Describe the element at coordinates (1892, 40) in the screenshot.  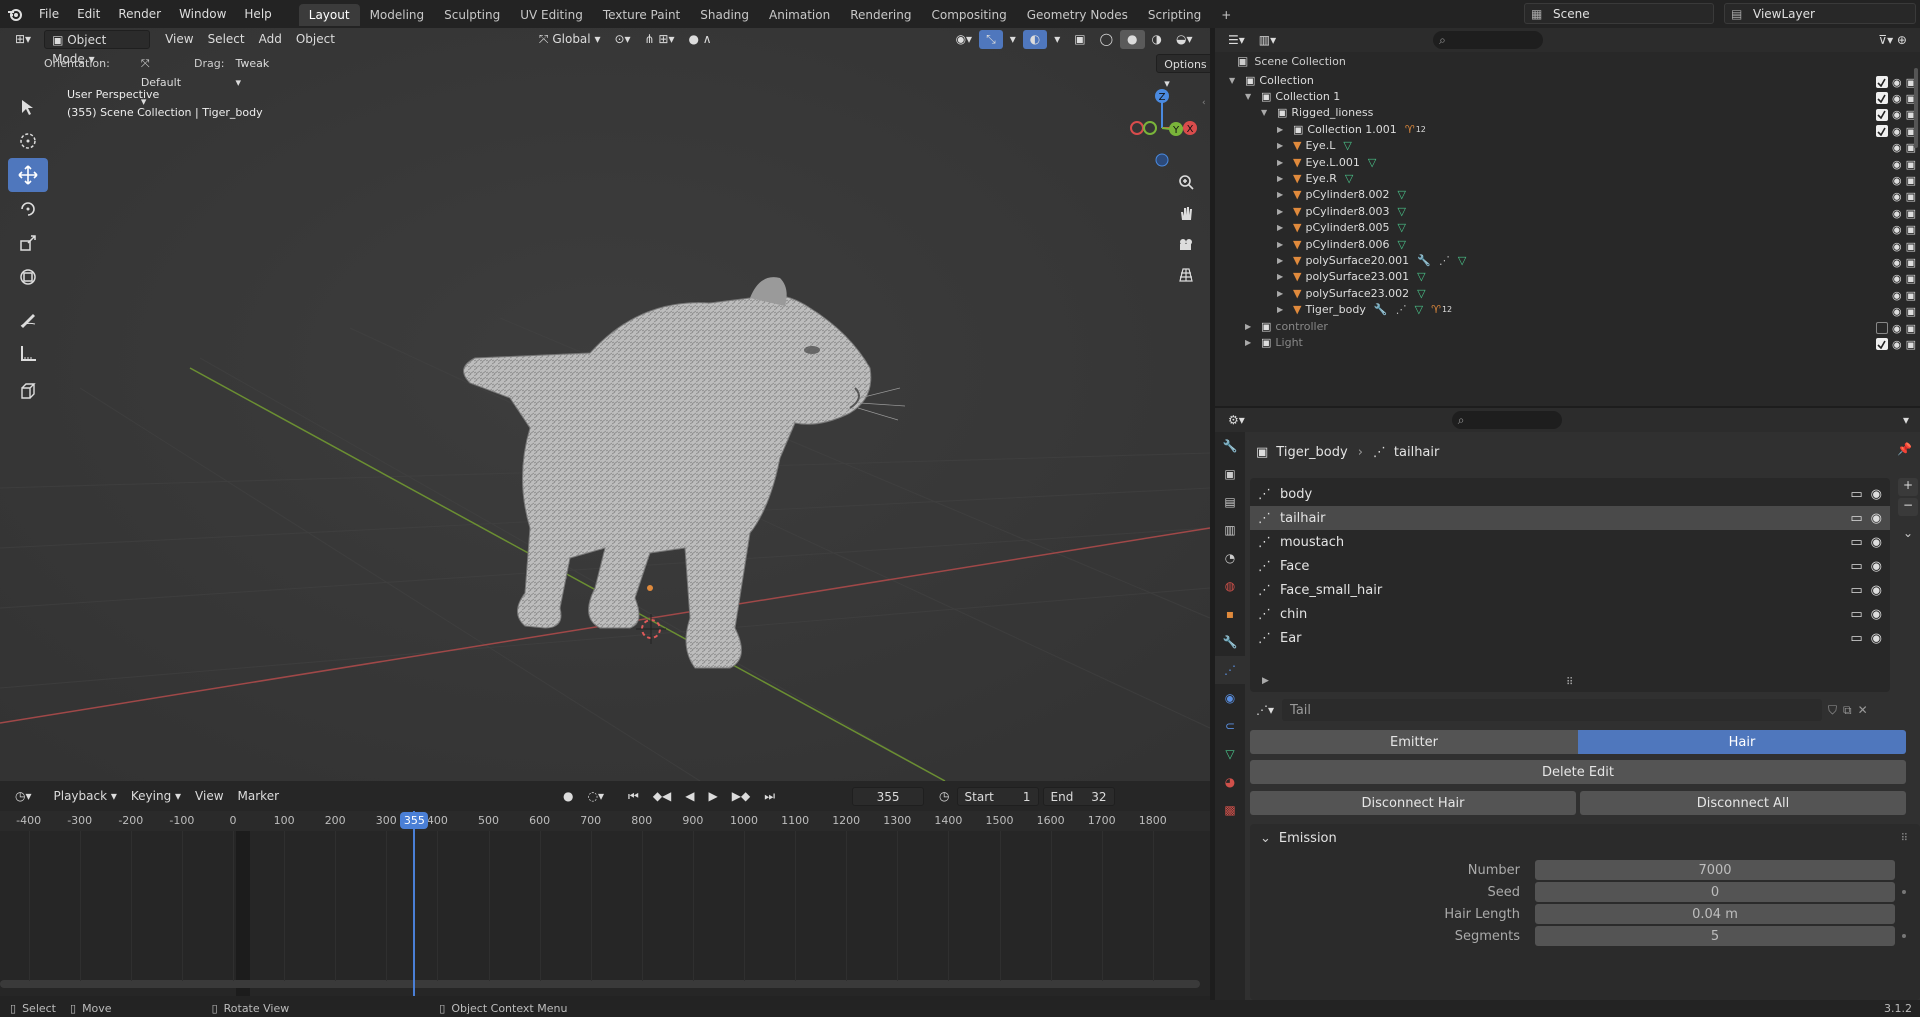
I see `filter-icon: ⊽▾ ⊕` at that location.